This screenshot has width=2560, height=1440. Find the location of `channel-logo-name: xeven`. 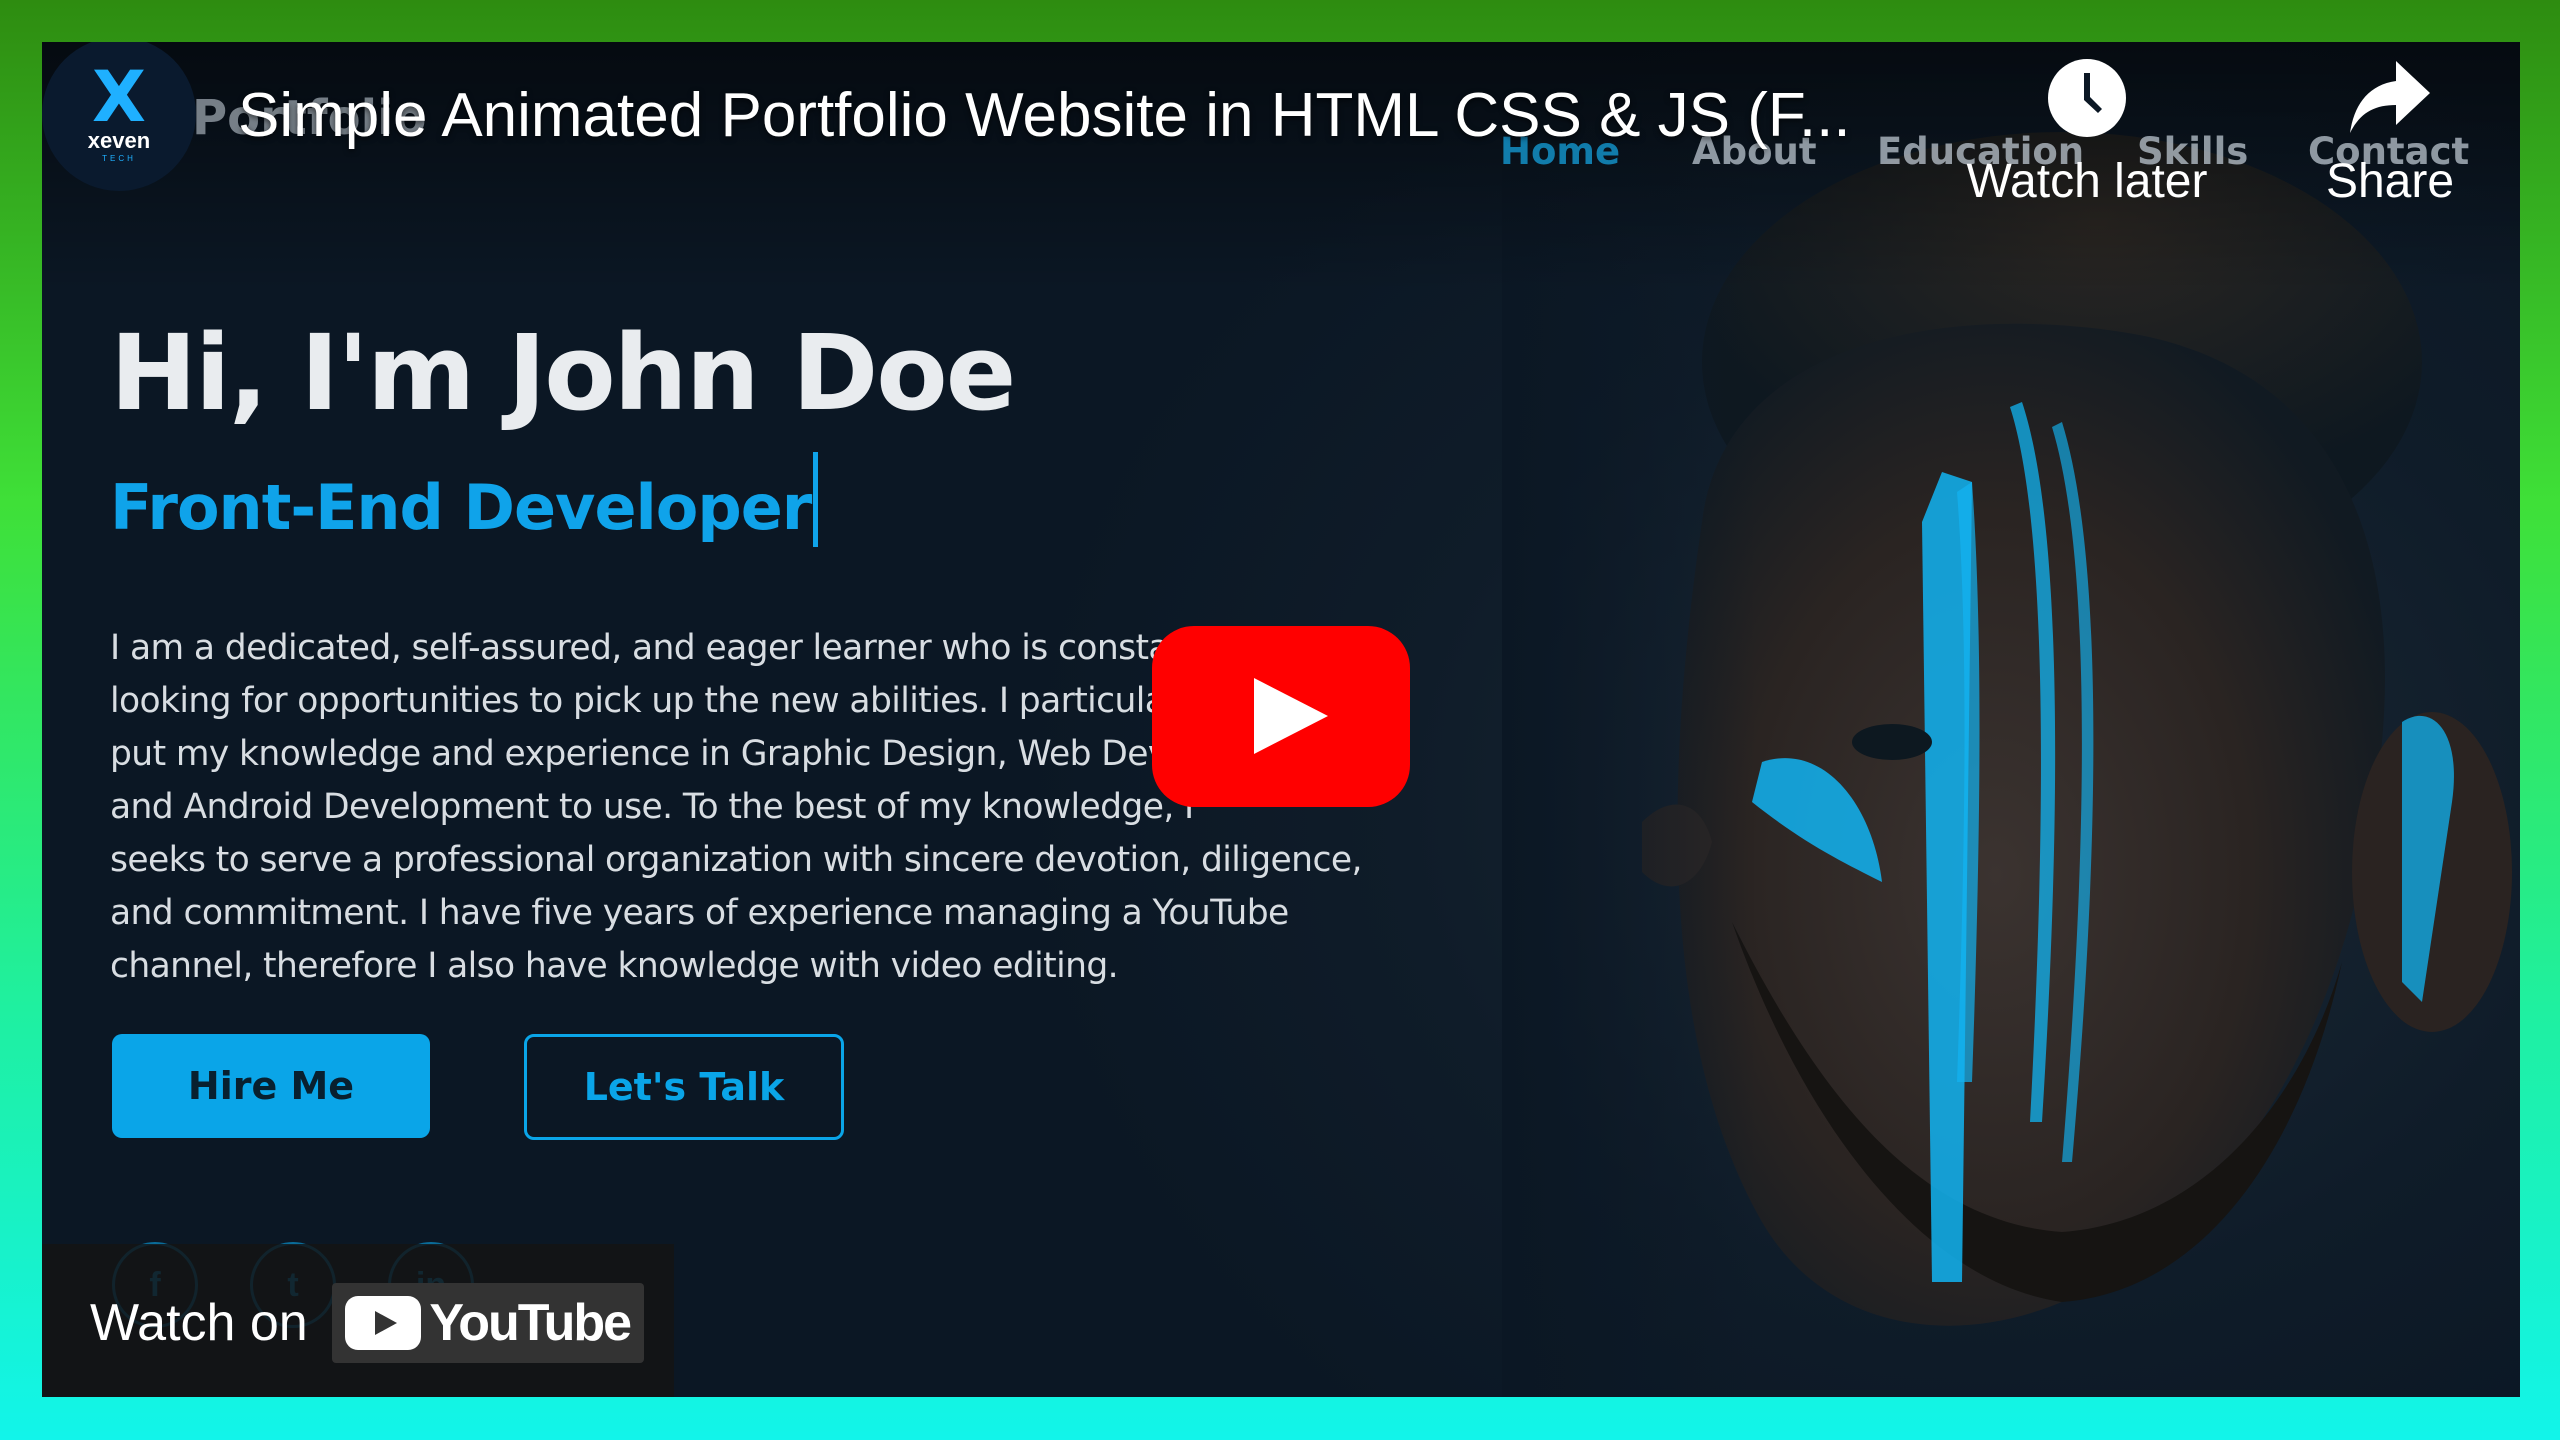

channel-logo-name: xeven is located at coordinates (119, 140).